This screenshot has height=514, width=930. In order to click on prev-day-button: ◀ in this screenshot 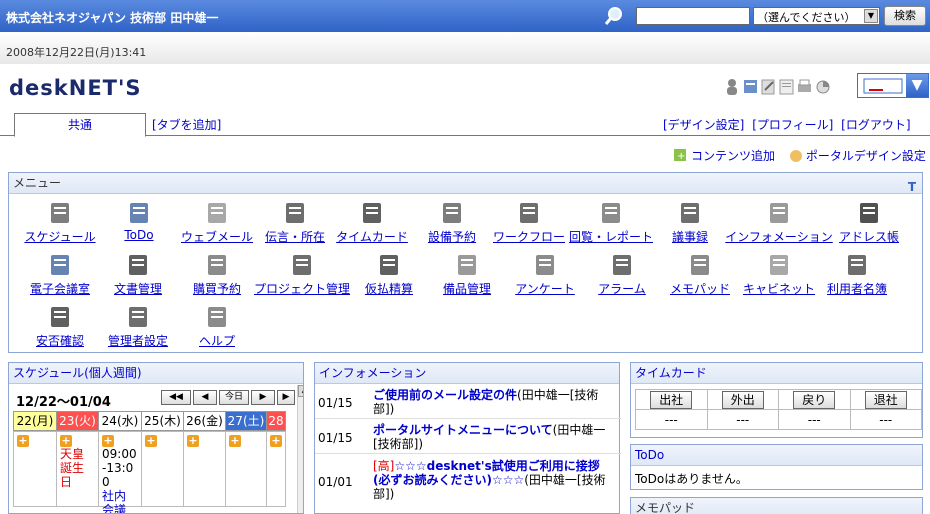, I will do `click(205, 397)`.